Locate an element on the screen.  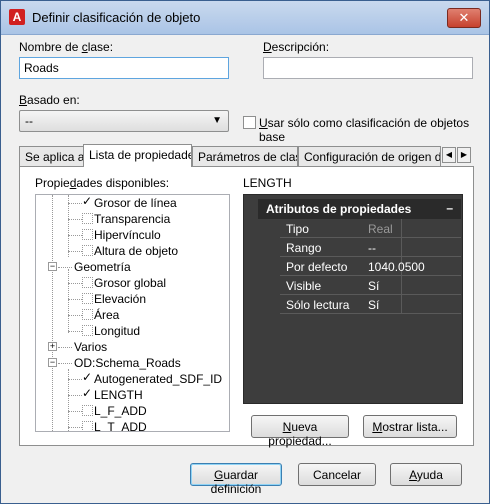
tree-item: Área is located at coordinates (126, 315).